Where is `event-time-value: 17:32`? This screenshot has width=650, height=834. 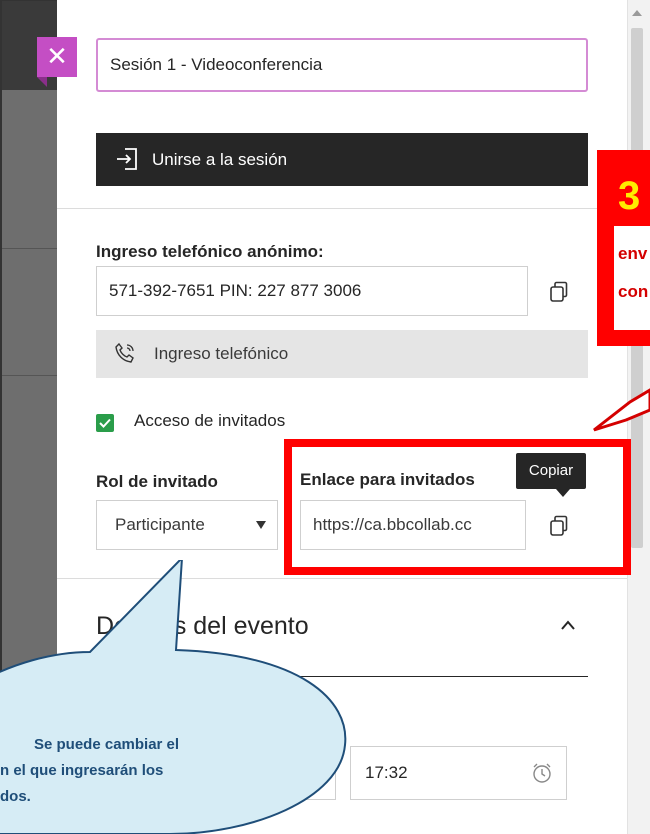 event-time-value: 17:32 is located at coordinates (386, 772).